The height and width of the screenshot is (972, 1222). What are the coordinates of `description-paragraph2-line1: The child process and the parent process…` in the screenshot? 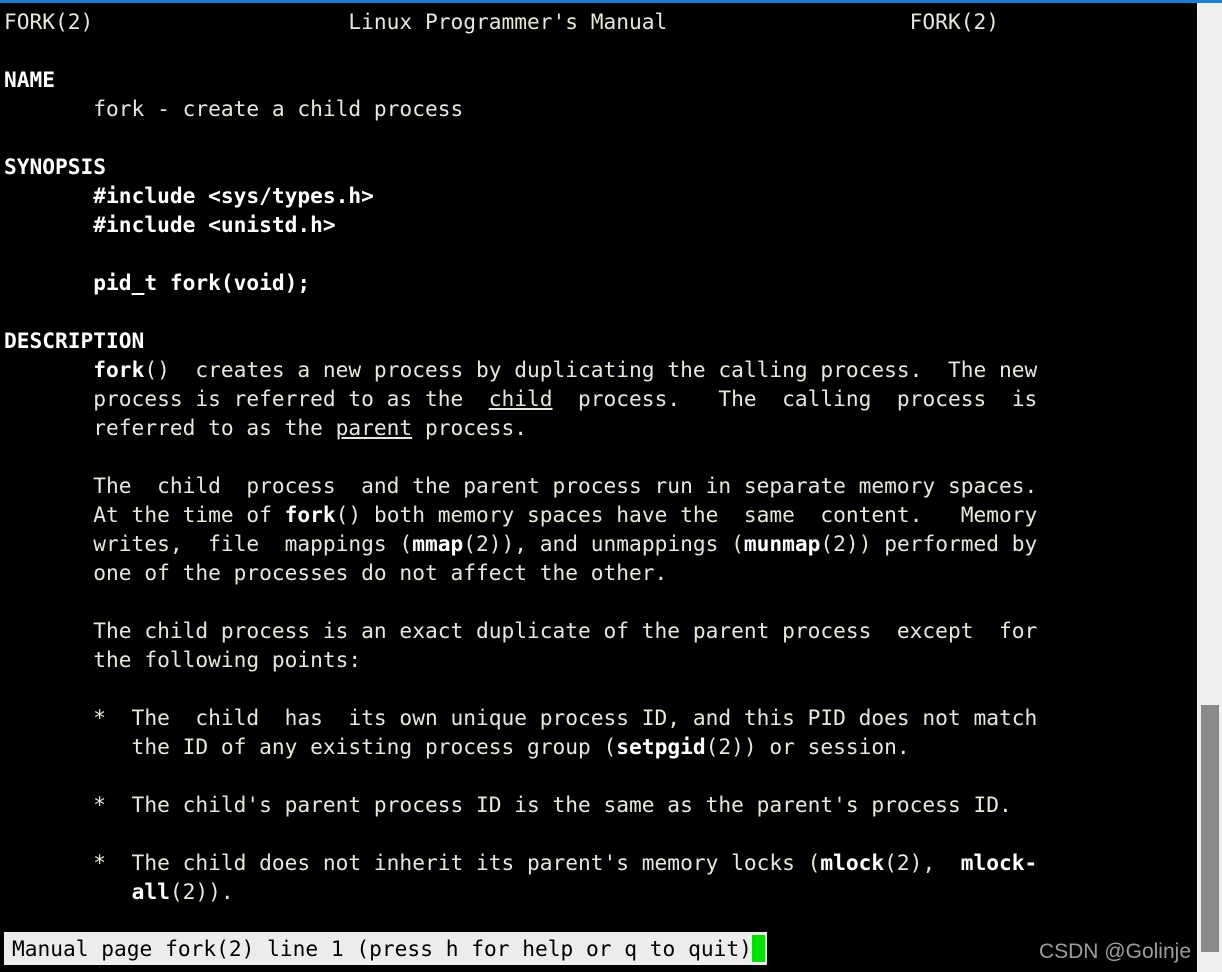 It's located at (598, 485).